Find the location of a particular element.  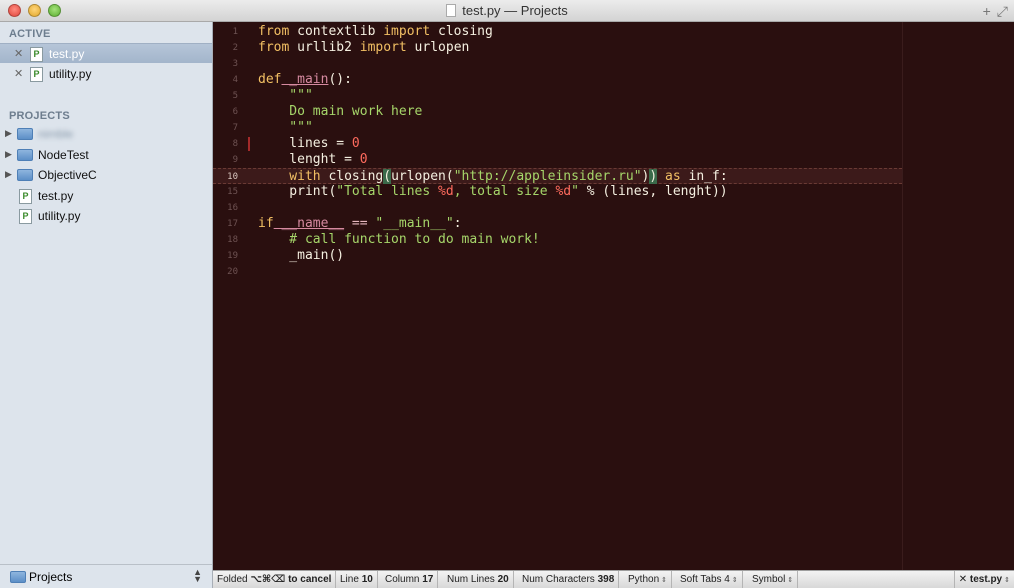

line-number: 17 is located at coordinates (232, 224).